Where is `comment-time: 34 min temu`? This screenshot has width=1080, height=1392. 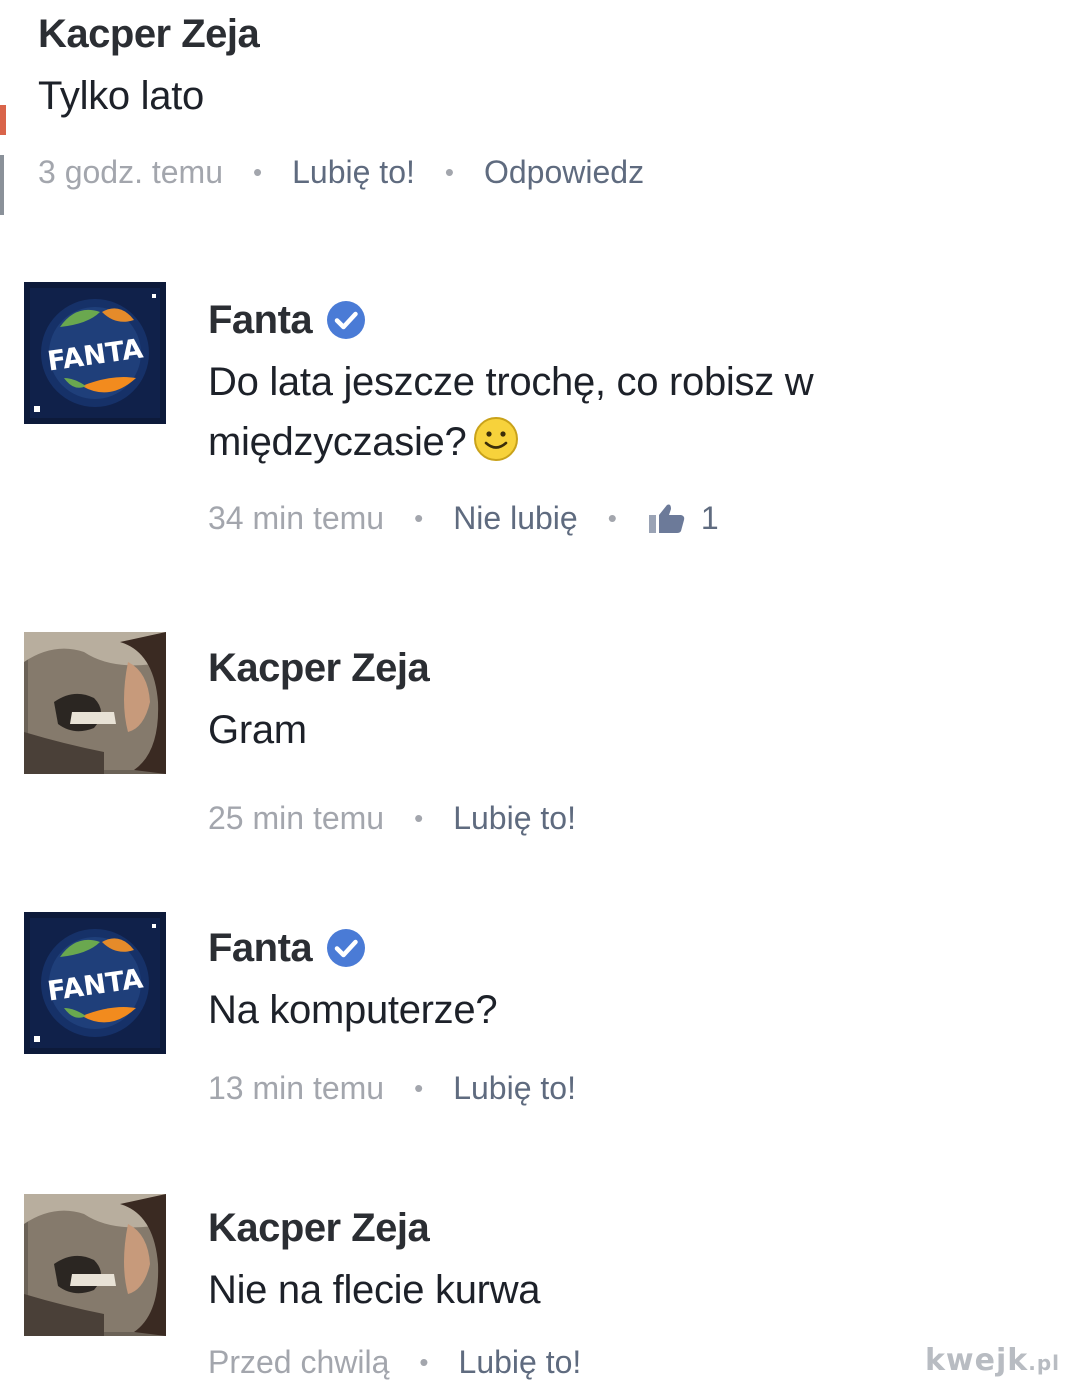
comment-time: 34 min temu is located at coordinates (296, 518).